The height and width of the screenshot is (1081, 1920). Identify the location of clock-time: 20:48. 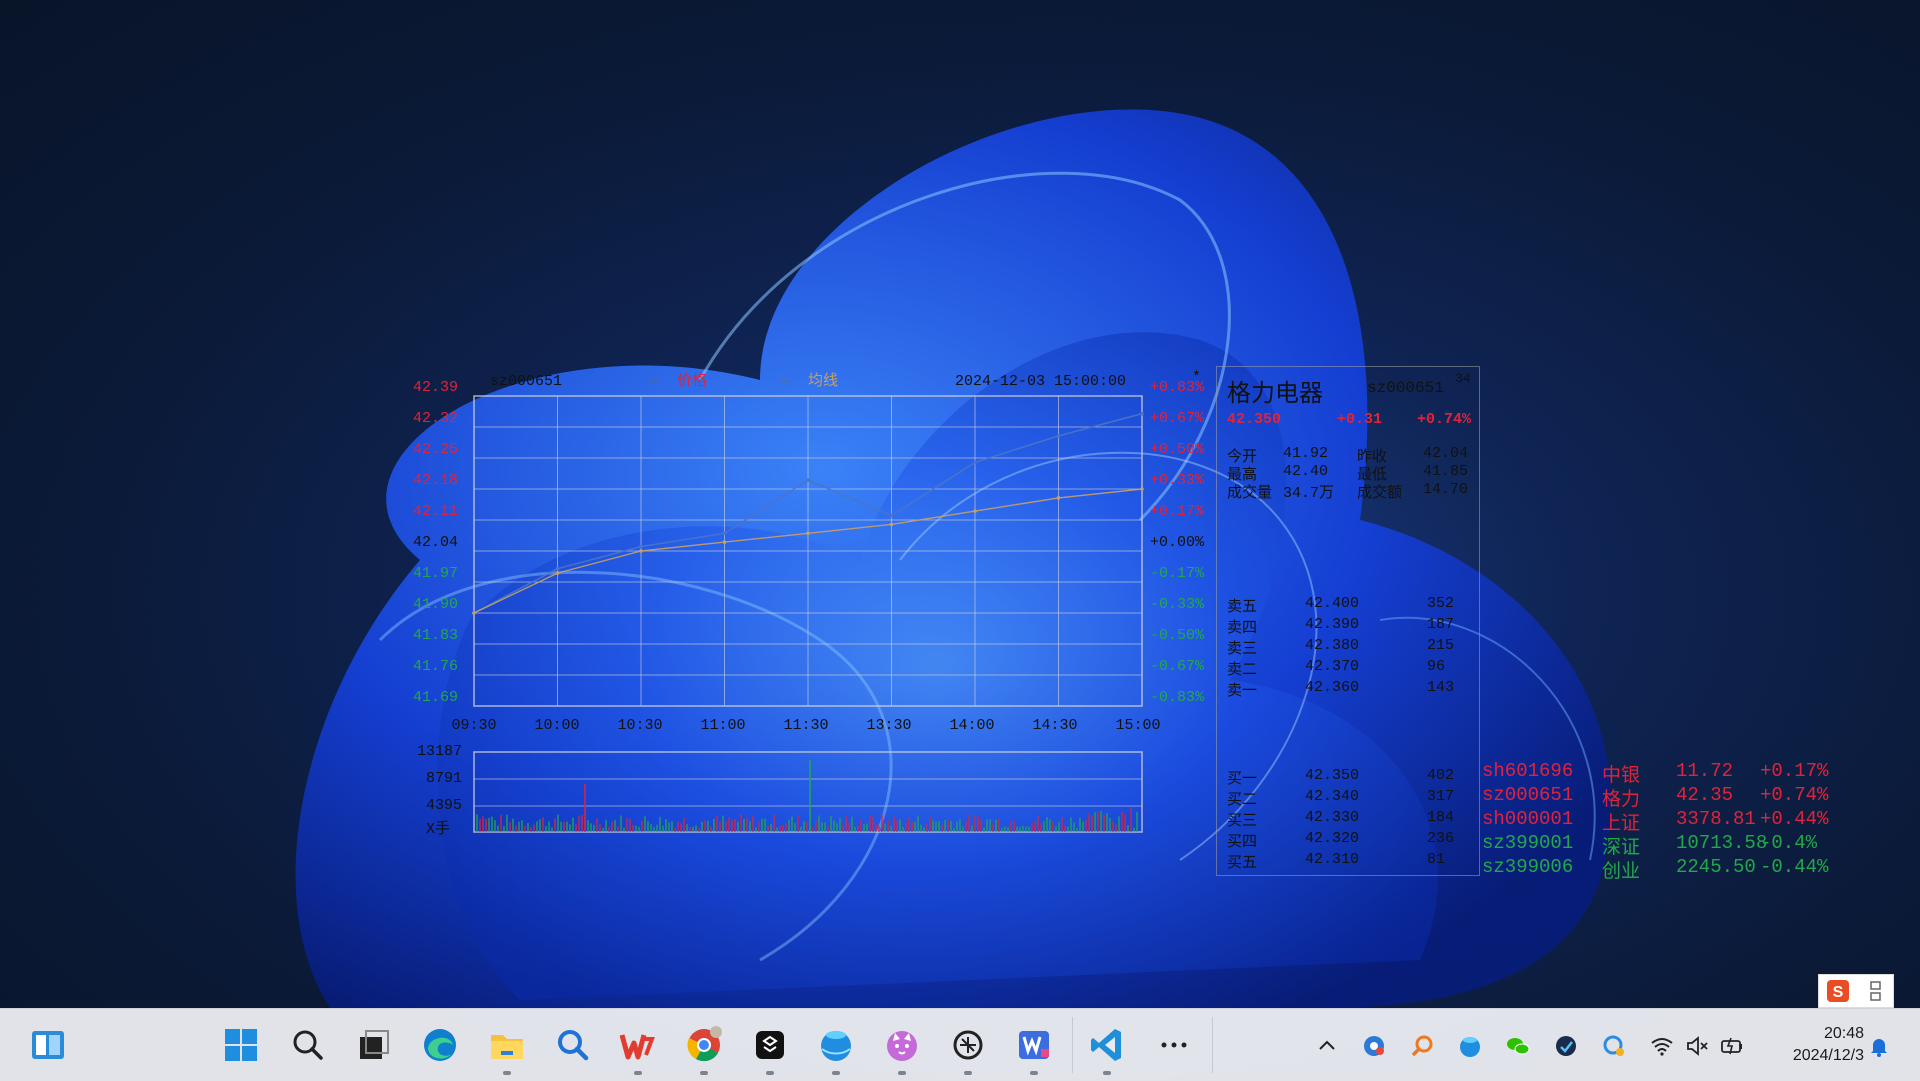
(1843, 1033).